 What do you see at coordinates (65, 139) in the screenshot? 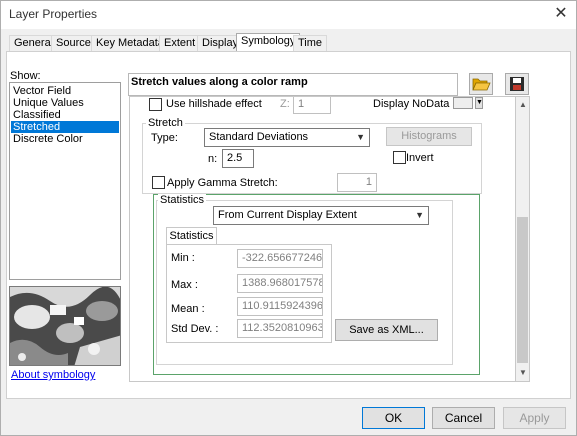
I see `show-item-discrete-color: Discrete Color` at bounding box center [65, 139].